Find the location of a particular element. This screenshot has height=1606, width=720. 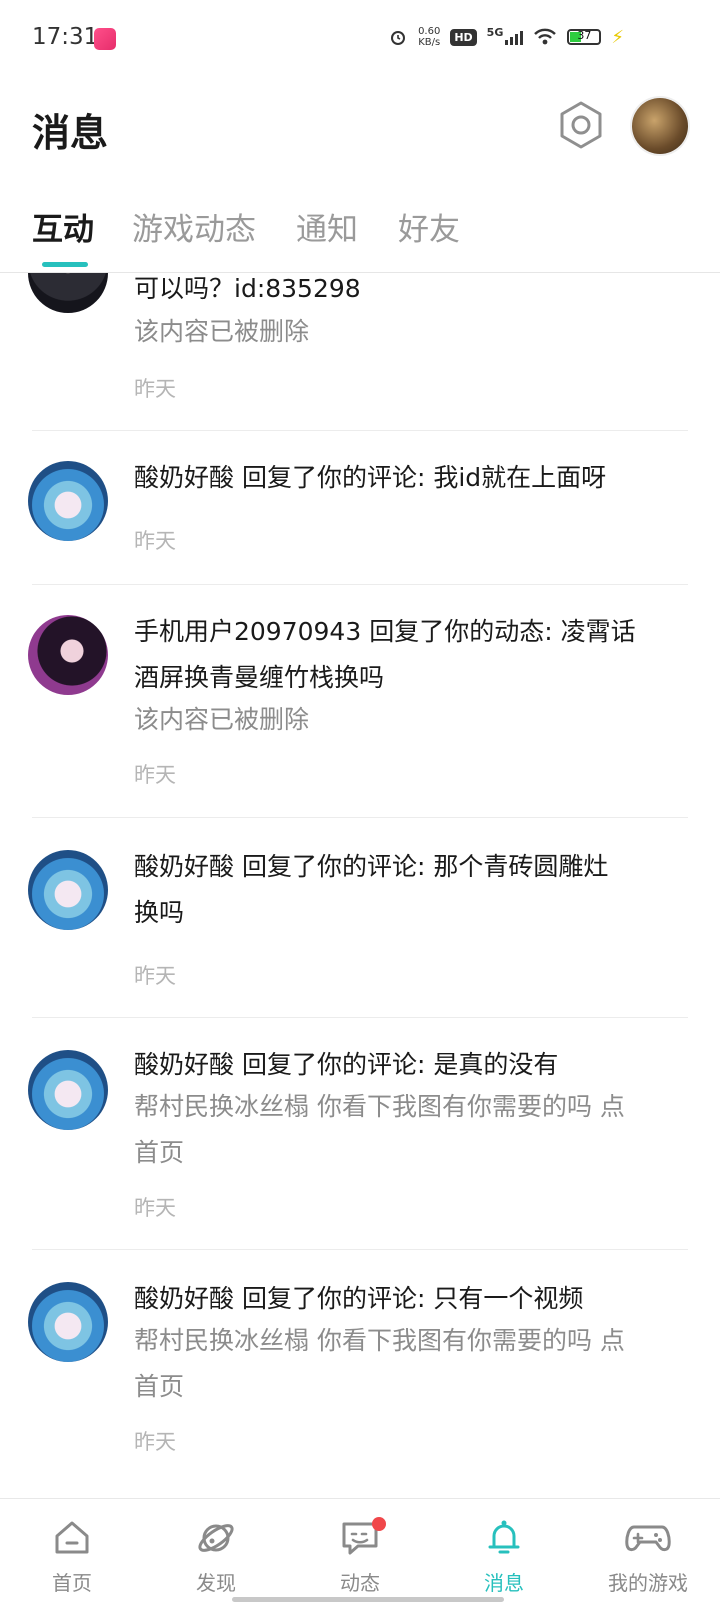

message-text: 酸奶好酸 回复了你的评论: 只有一个视频 is located at coordinates (359, 1298).